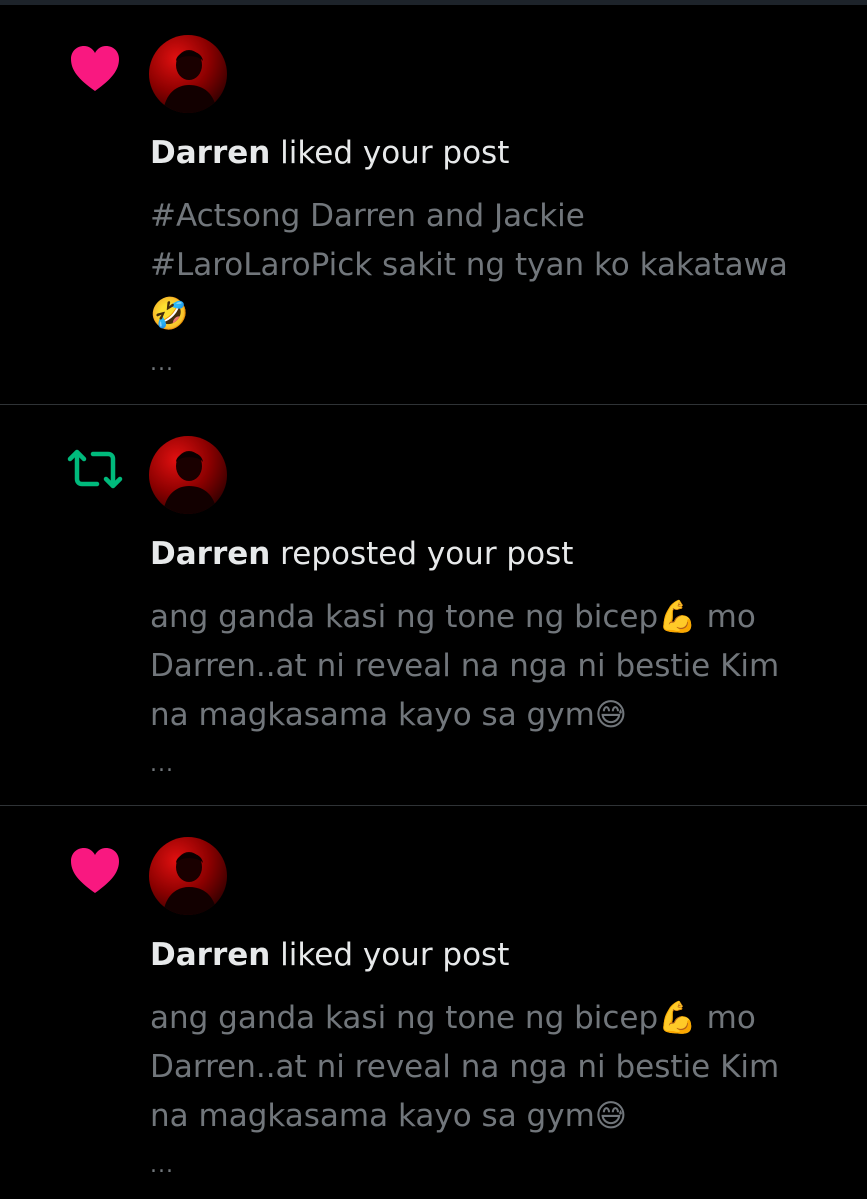  I want to click on repost-icon, so click(95, 469).